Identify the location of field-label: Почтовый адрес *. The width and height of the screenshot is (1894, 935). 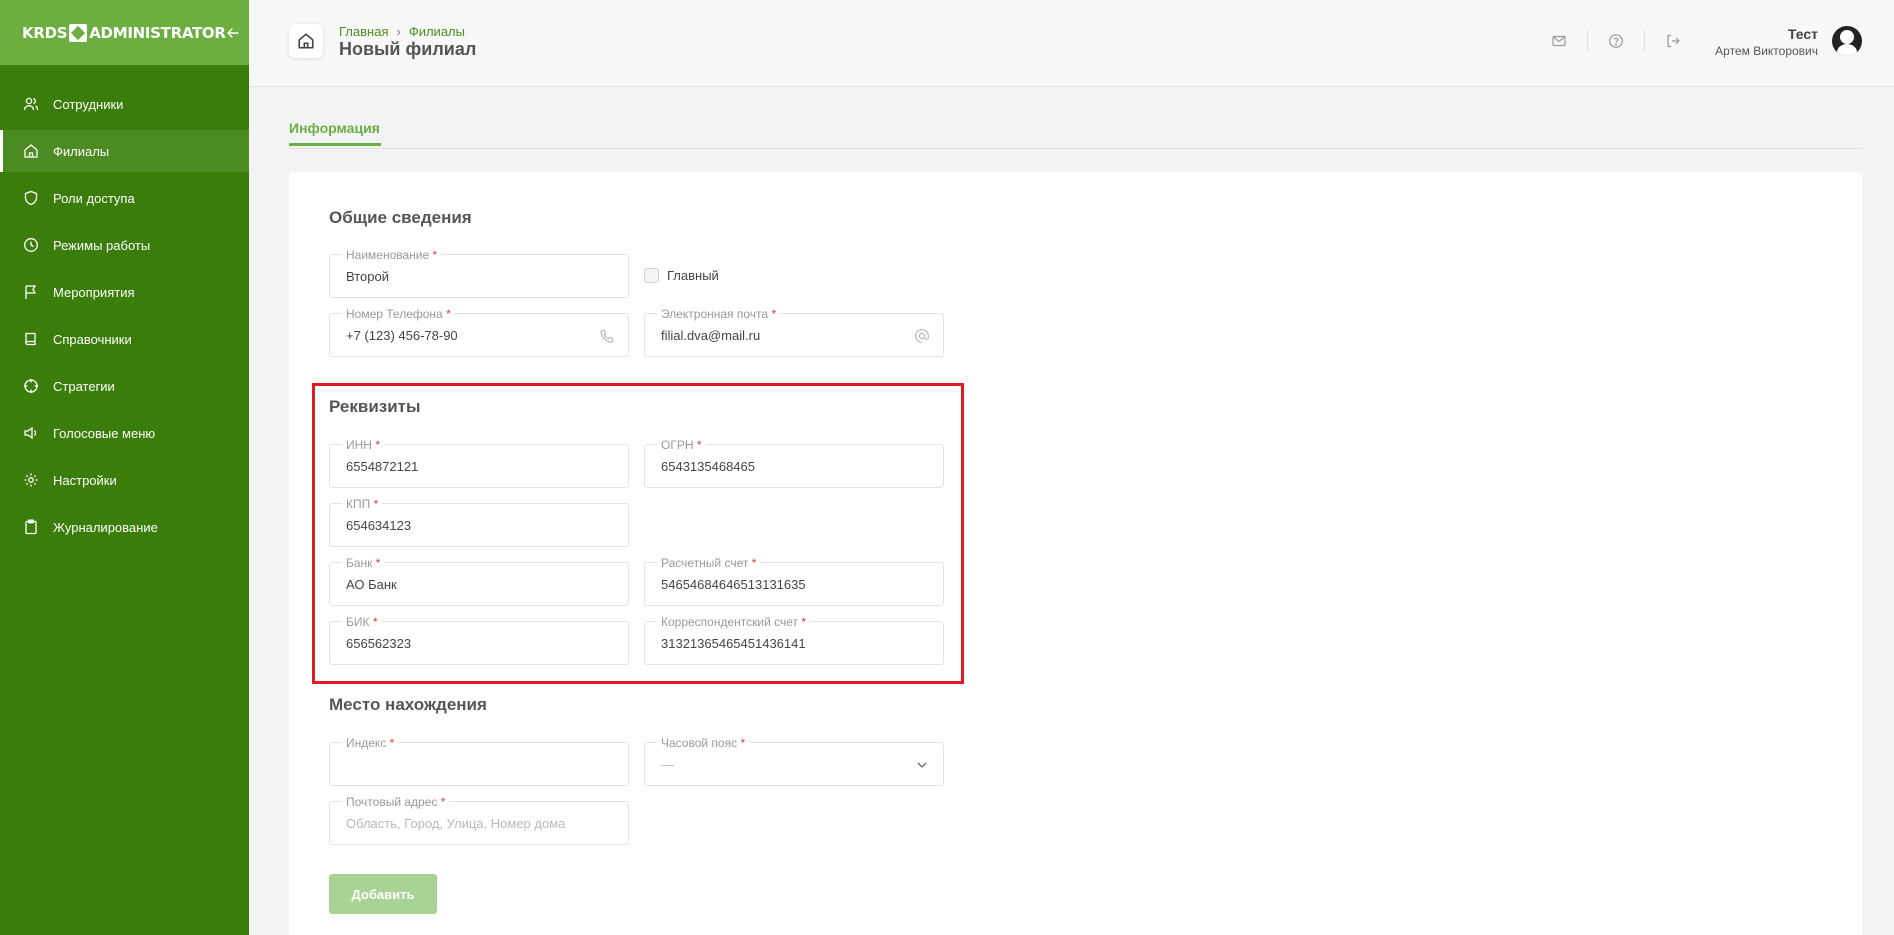
(396, 802).